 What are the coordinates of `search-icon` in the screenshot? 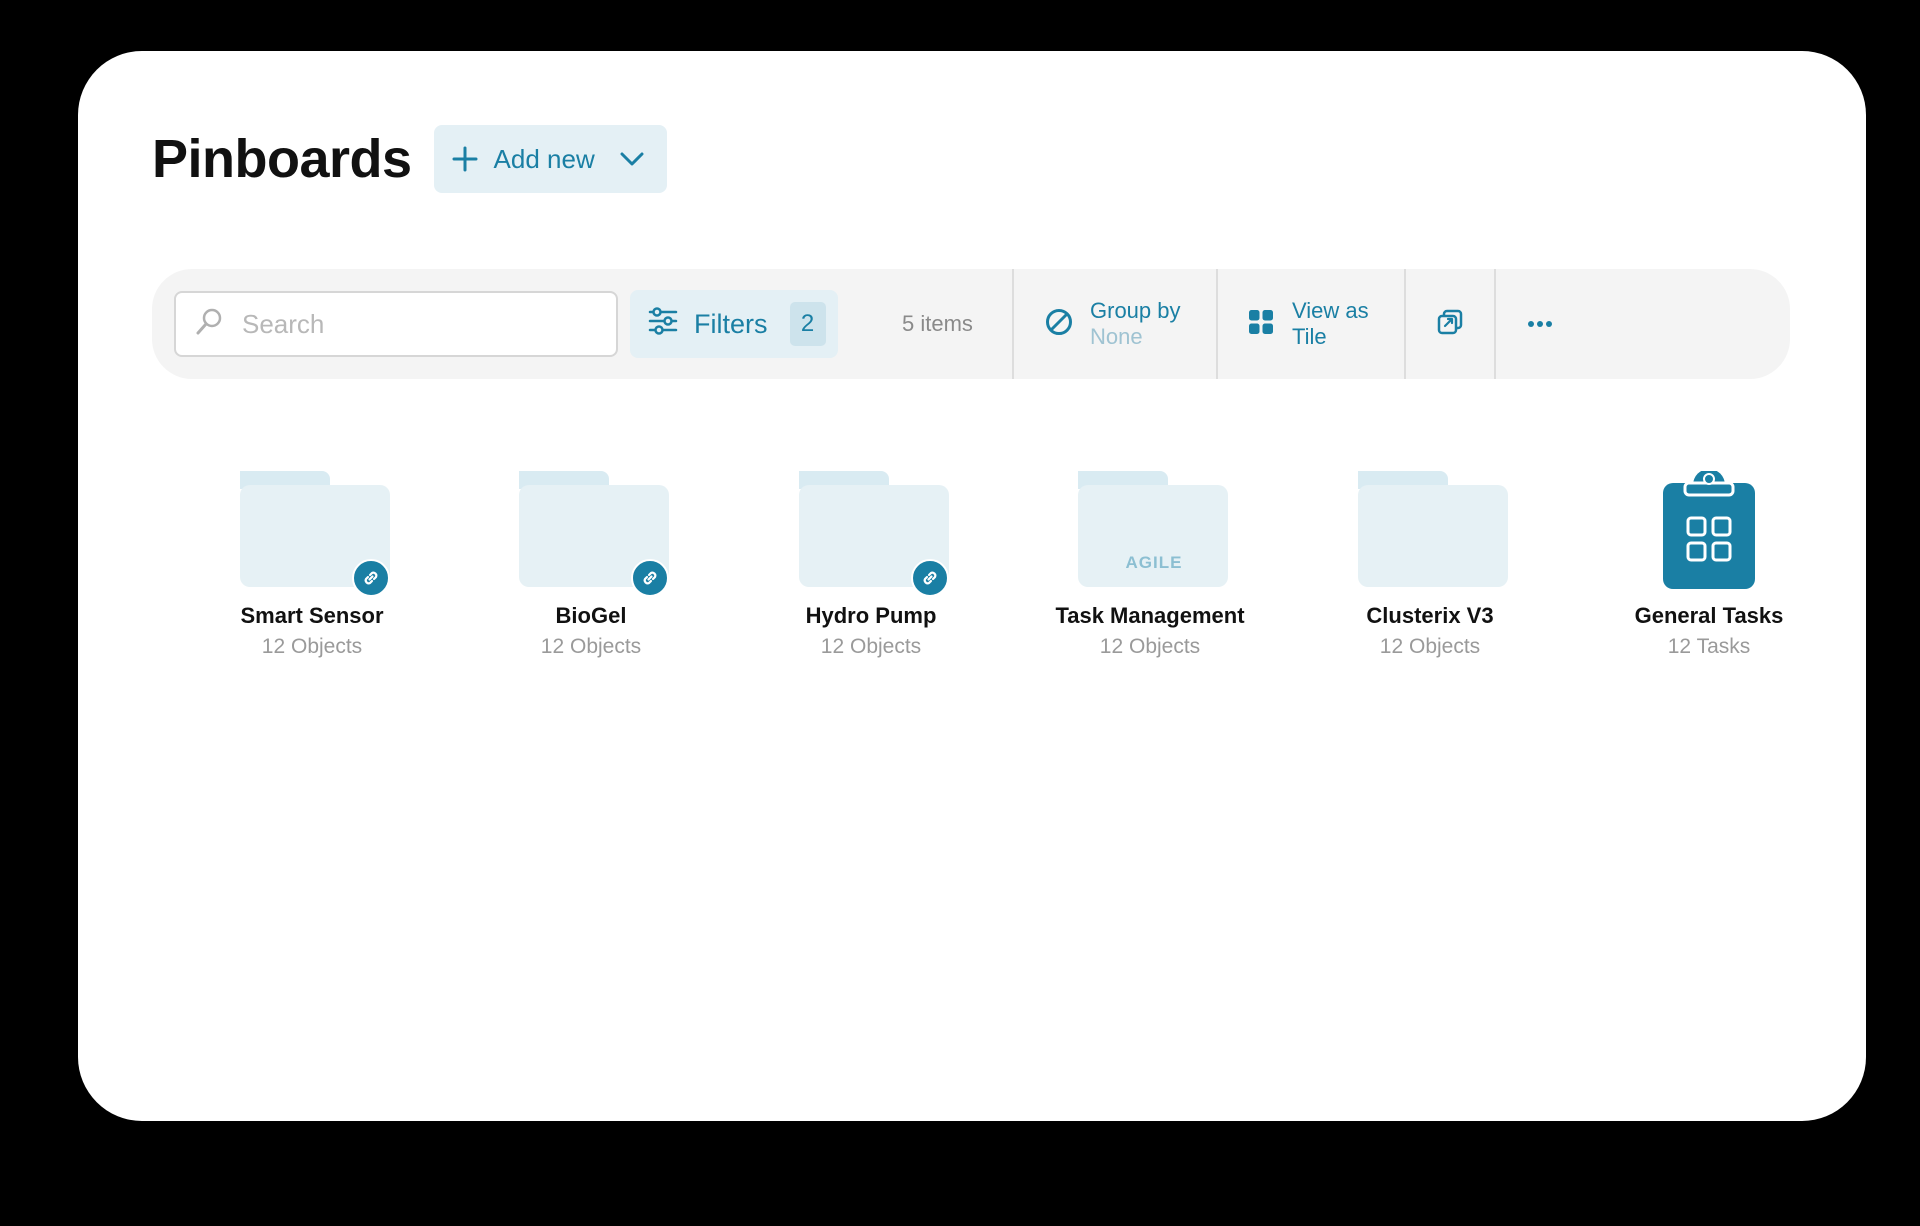 It's located at (209, 324).